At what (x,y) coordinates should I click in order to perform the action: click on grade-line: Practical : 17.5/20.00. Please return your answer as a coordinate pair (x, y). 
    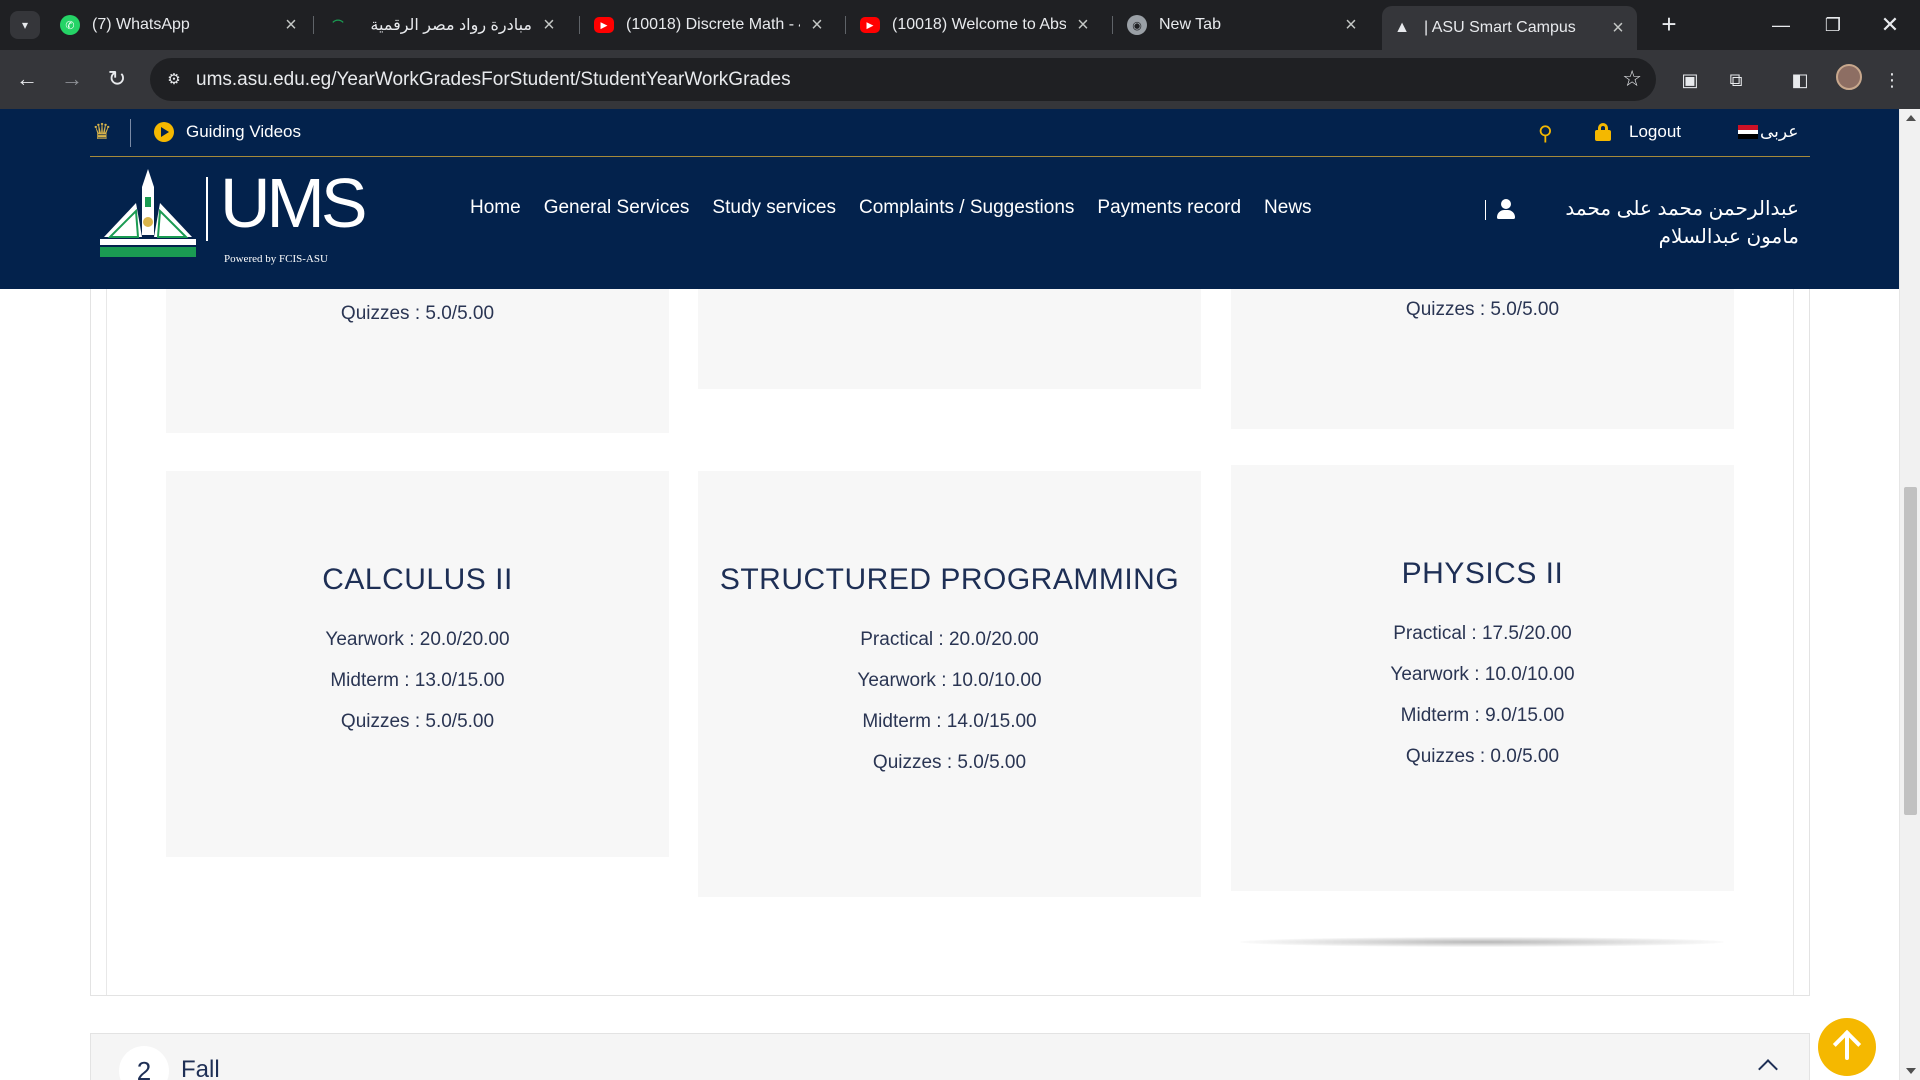
    Looking at the image, I should click on (1482, 633).